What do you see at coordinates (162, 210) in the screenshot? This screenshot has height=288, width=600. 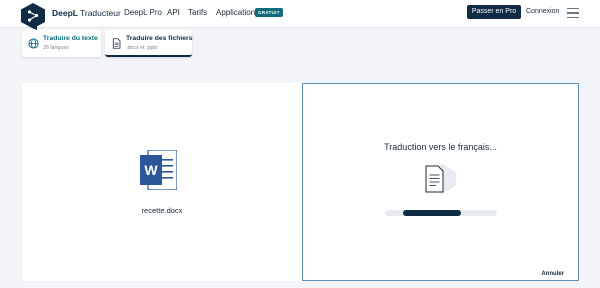 I see `source-filename: recette.docx` at bounding box center [162, 210].